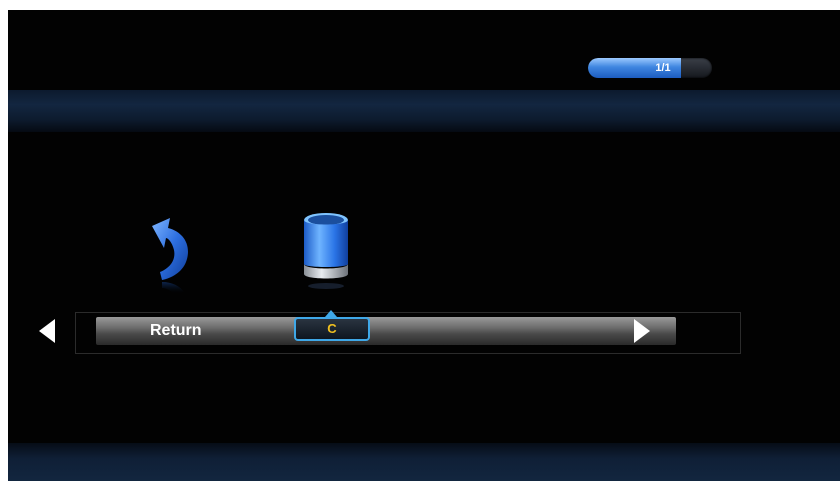  Describe the element at coordinates (663, 68) in the screenshot. I see `page-indicator-text: 1/1` at that location.